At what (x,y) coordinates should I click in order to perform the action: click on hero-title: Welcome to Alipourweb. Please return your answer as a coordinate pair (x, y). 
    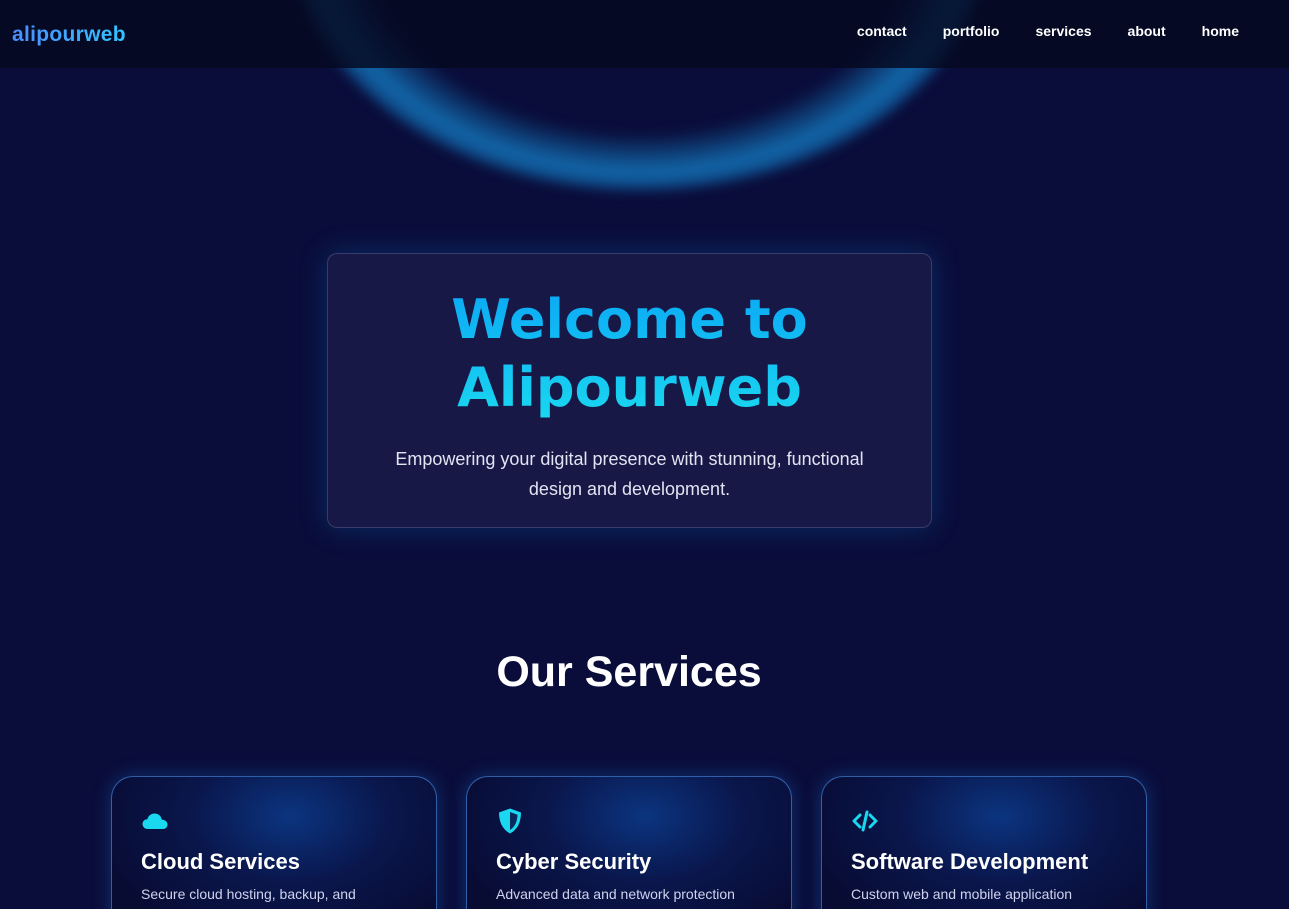
    Looking at the image, I should click on (629, 354).